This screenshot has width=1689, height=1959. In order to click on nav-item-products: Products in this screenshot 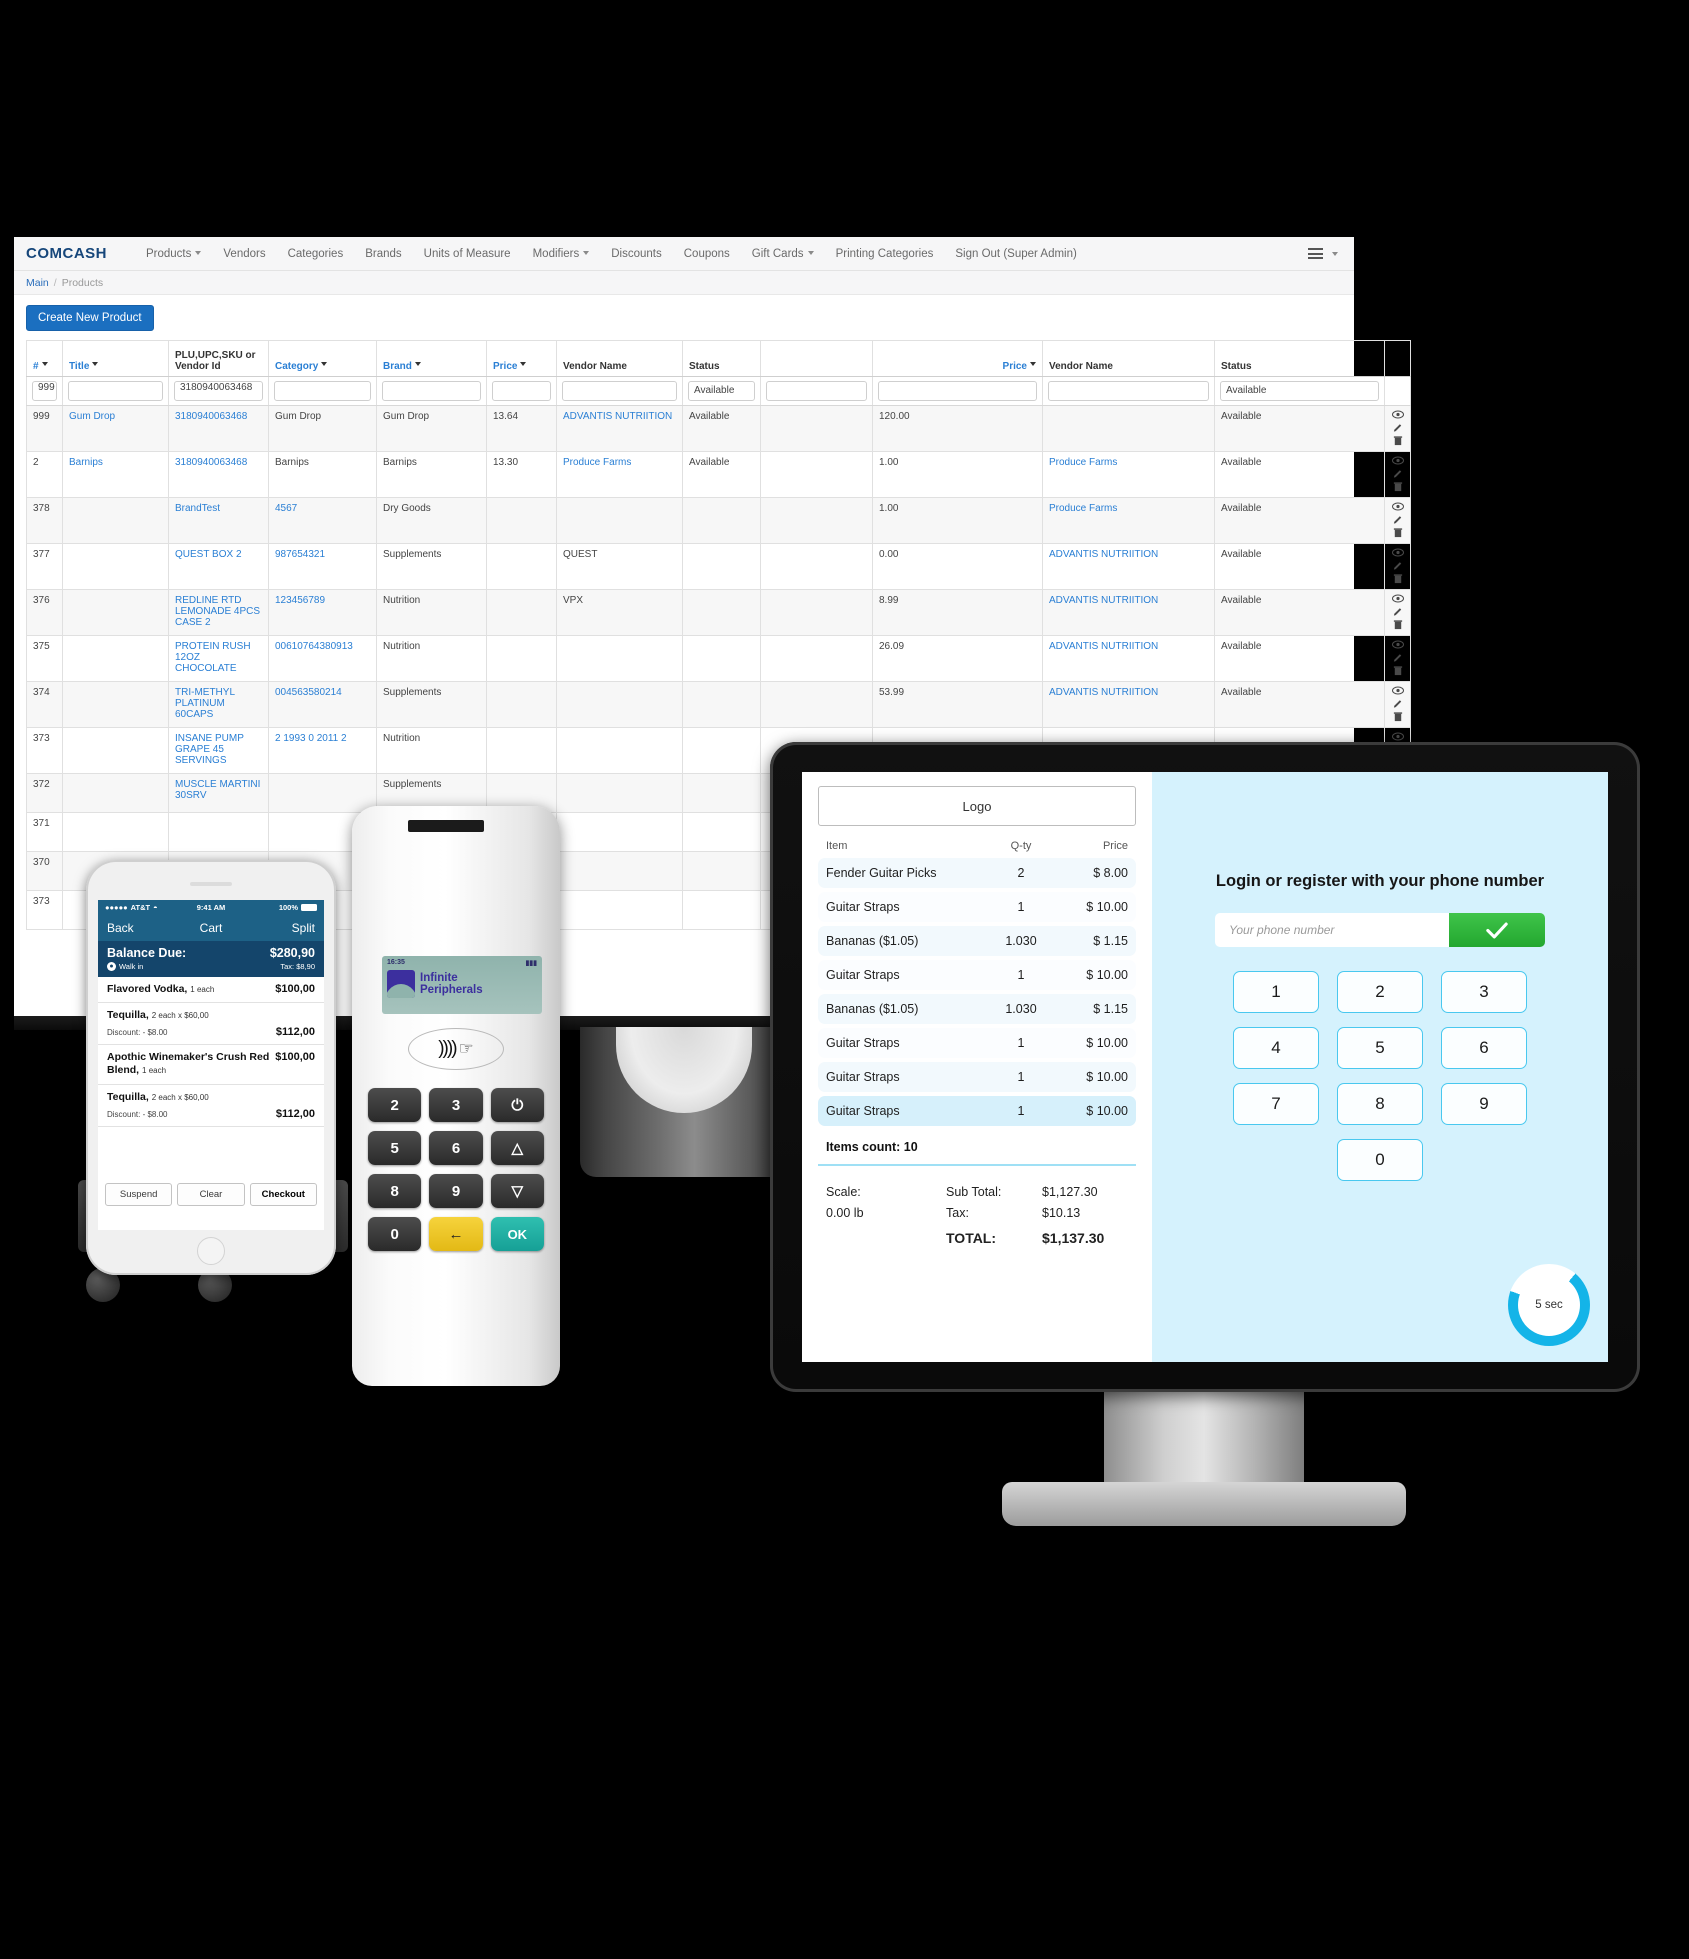, I will do `click(173, 254)`.